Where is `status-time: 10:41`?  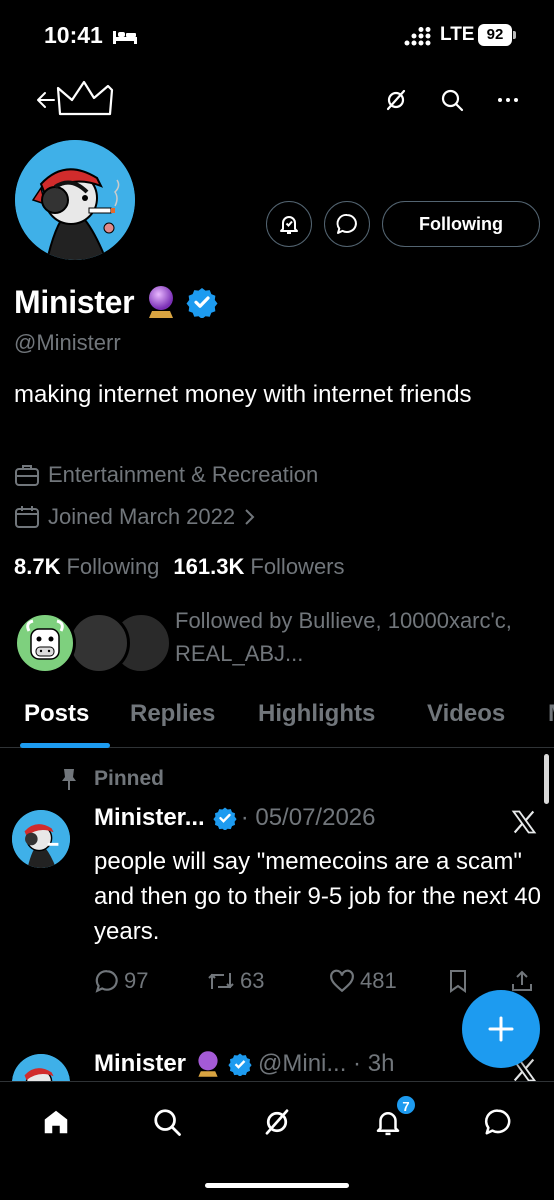 status-time: 10:41 is located at coordinates (73, 35).